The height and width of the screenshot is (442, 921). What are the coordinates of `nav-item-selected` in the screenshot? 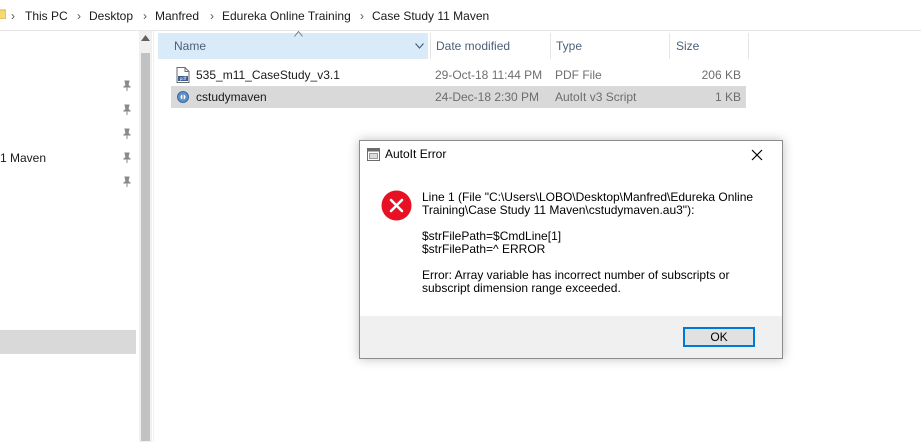 It's located at (68, 342).